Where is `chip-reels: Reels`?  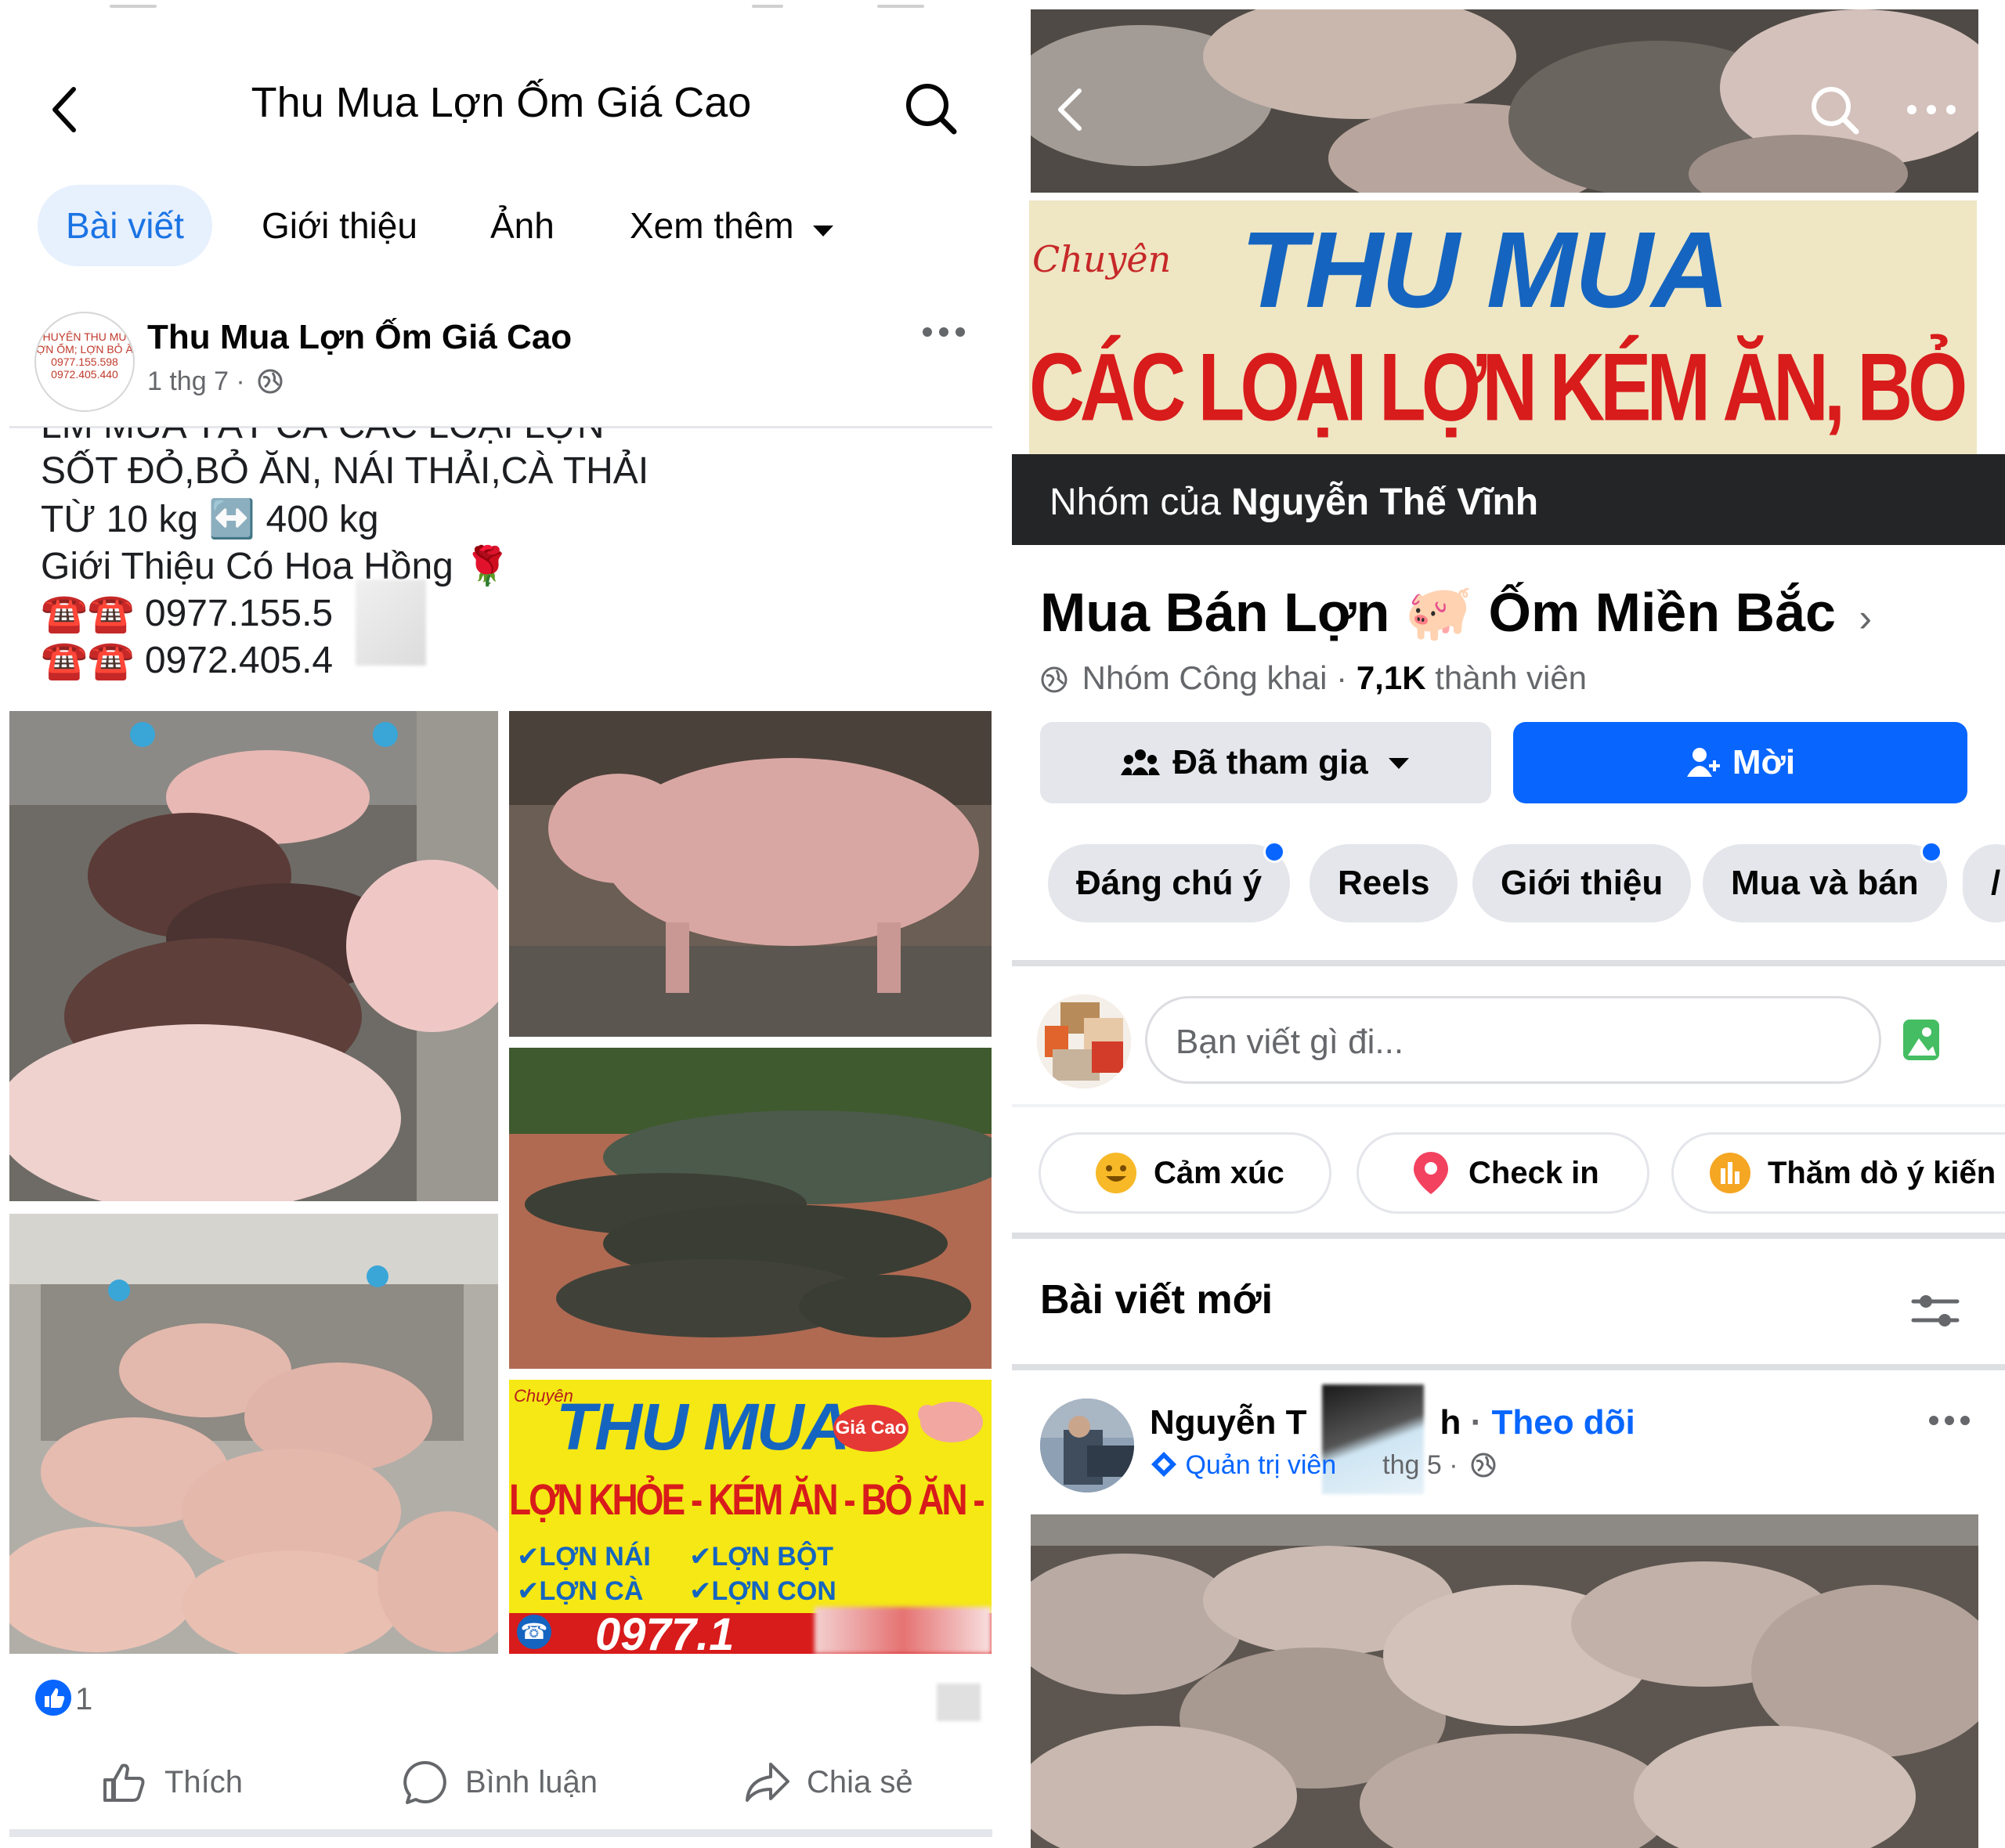 chip-reels: Reels is located at coordinates (1384, 883).